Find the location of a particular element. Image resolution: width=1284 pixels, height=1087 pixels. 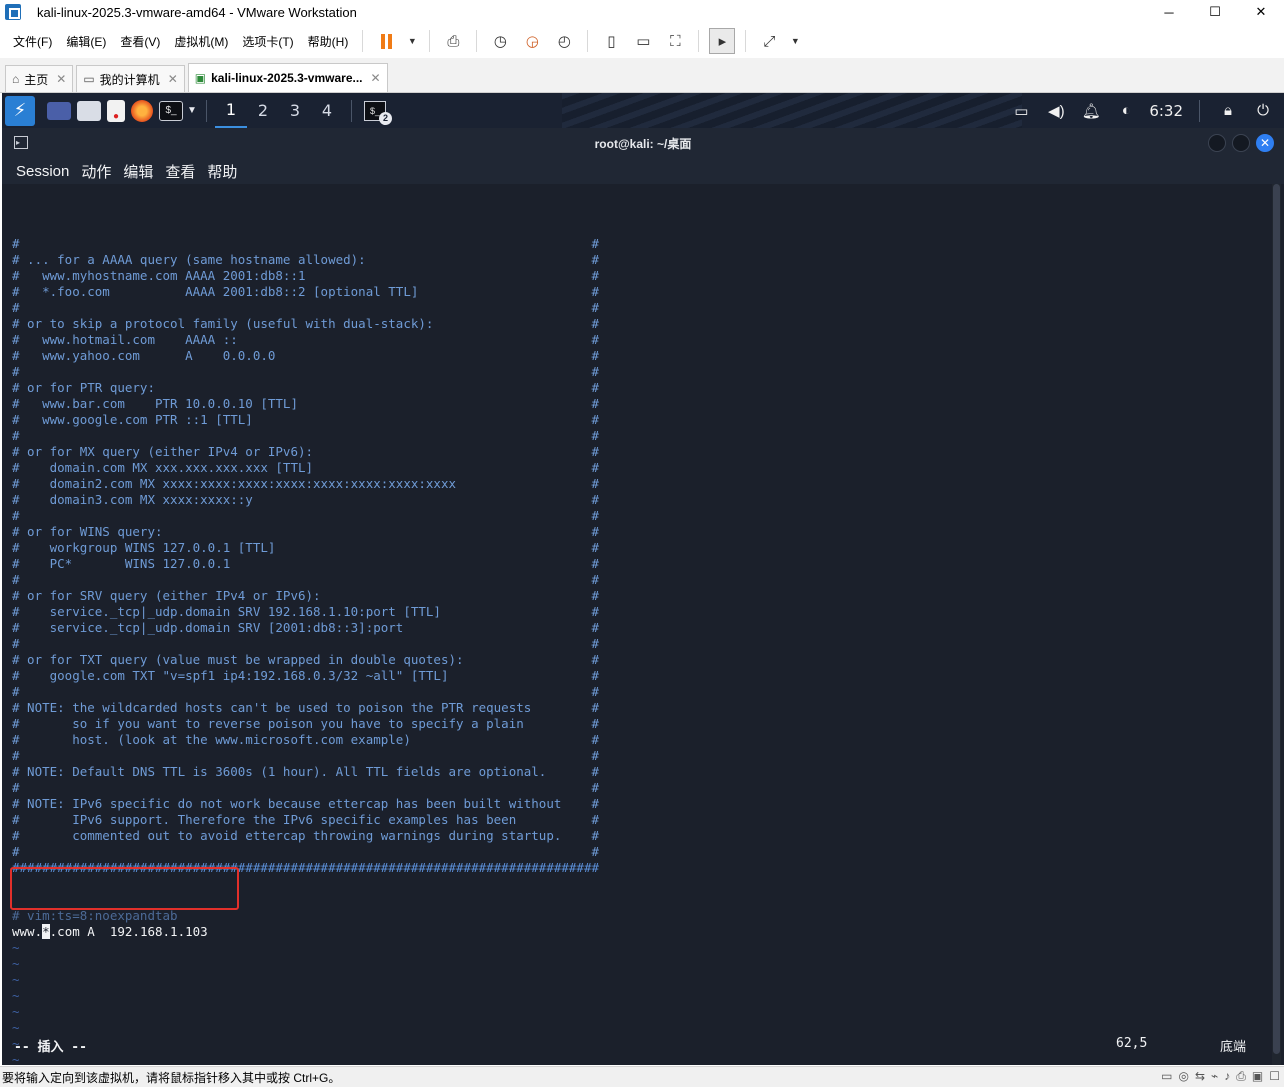

thumbnail-view-icon: ▭ is located at coordinates (643, 41).